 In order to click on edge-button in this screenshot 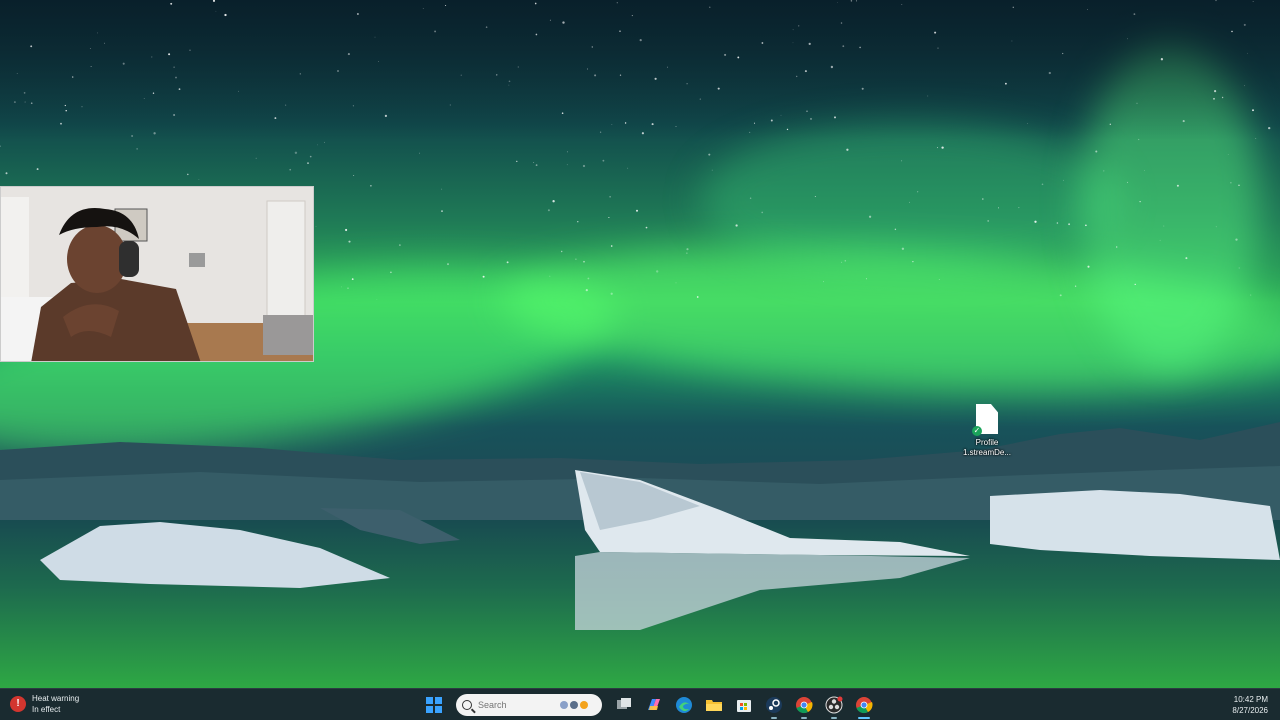, I will do `click(684, 705)`.